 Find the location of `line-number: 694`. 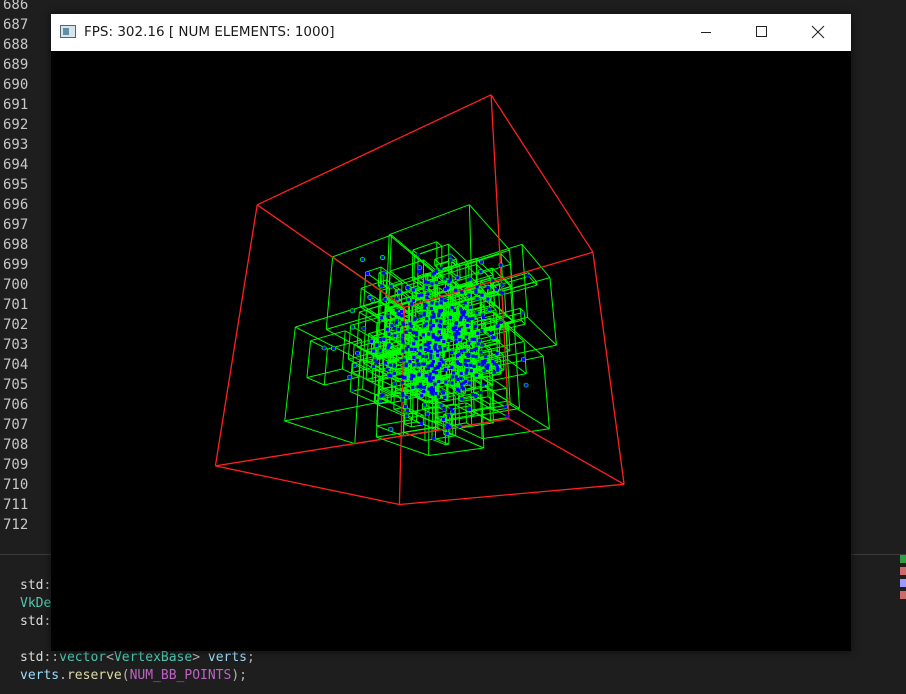

line-number: 694 is located at coordinates (16, 165).